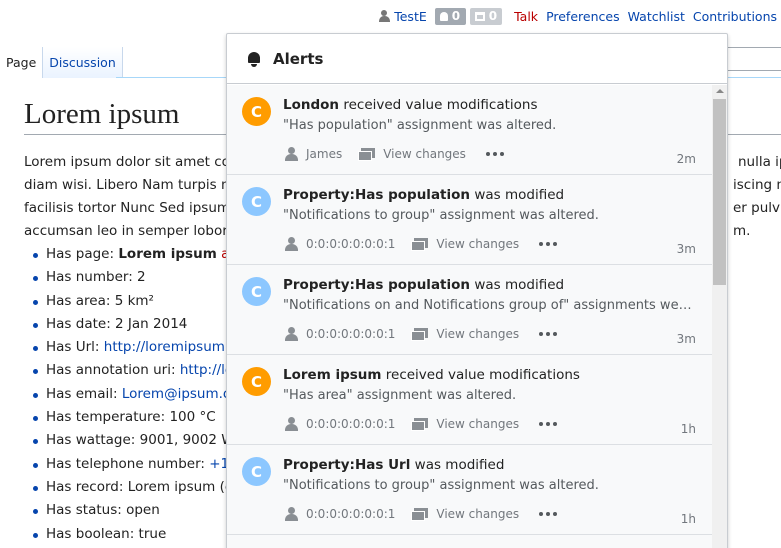  I want to click on scrollbar, so click(719, 316).